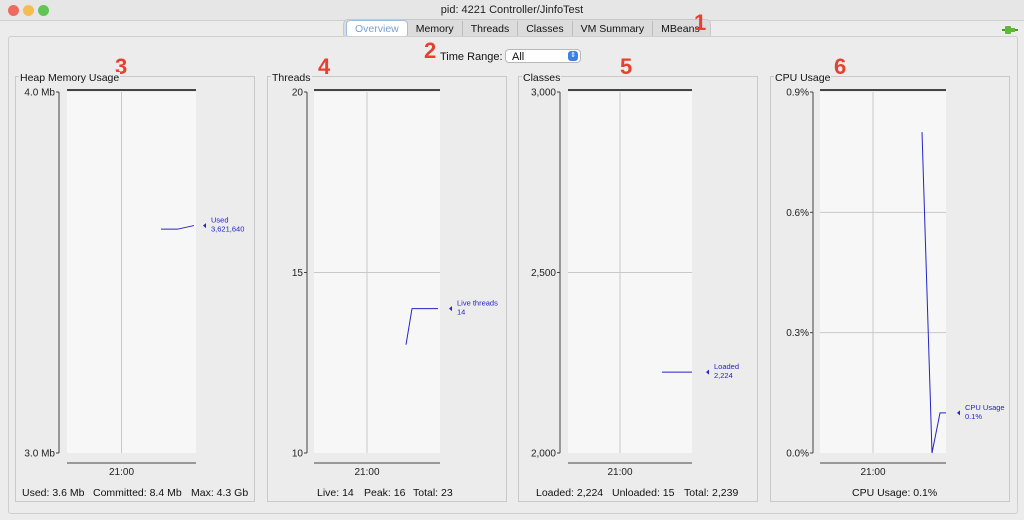 The width and height of the screenshot is (1024, 520). Describe the element at coordinates (895, 493) in the screenshot. I see `cpu-usage-stat: CPU Usage: 0.1%` at that location.